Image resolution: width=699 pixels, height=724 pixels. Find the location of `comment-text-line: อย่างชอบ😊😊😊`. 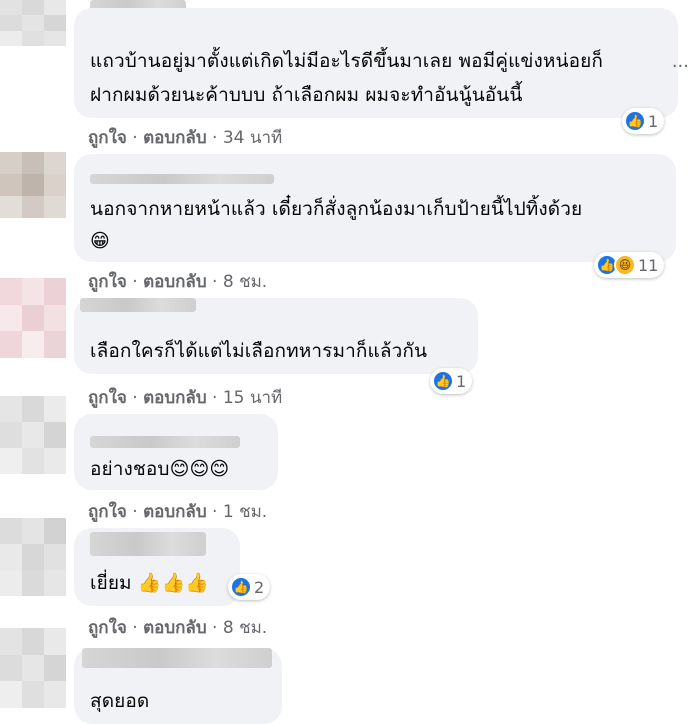

comment-text-line: อย่างชอบ😊😊😊 is located at coordinates (160, 469).